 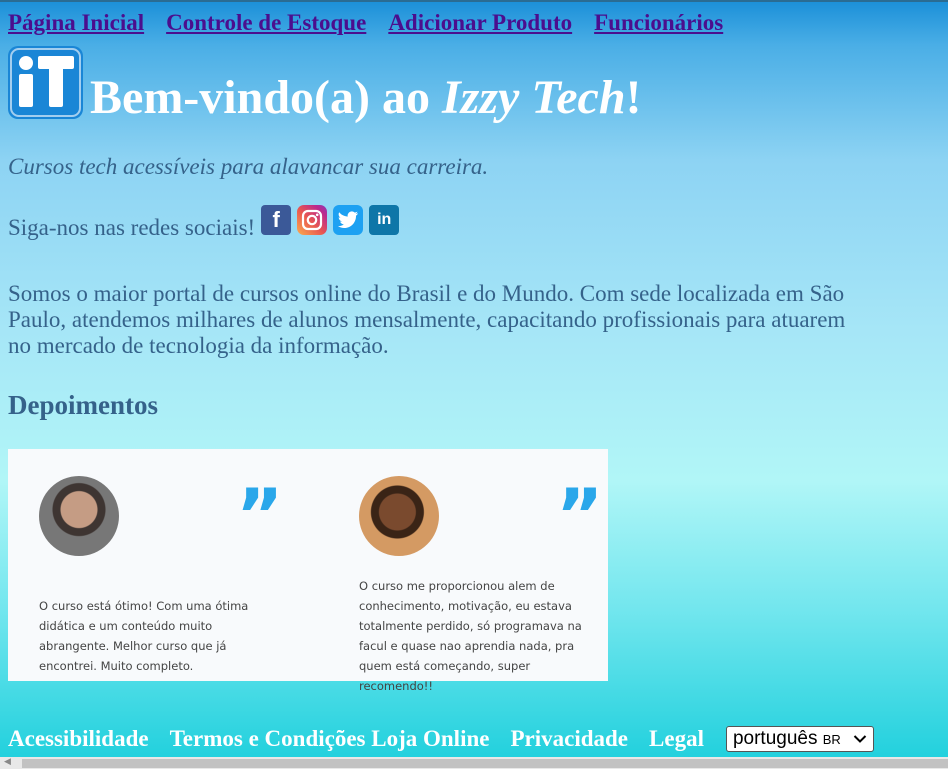 What do you see at coordinates (485, 763) in the screenshot?
I see `scrollbar-thumb` at bounding box center [485, 763].